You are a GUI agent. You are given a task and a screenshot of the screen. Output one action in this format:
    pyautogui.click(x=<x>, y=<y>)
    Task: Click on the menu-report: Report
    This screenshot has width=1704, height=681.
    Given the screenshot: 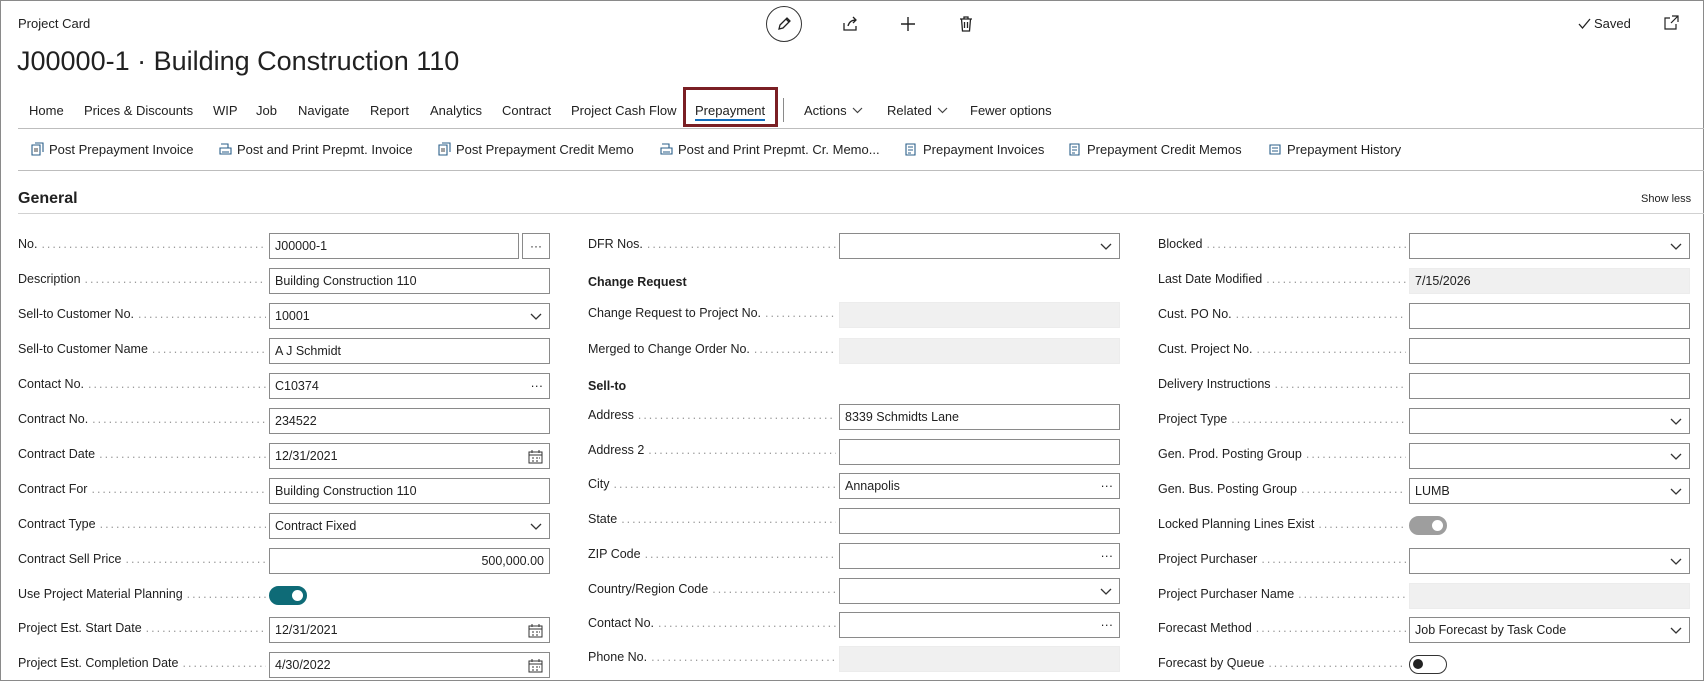 What is the action you would take?
    pyautogui.click(x=389, y=110)
    